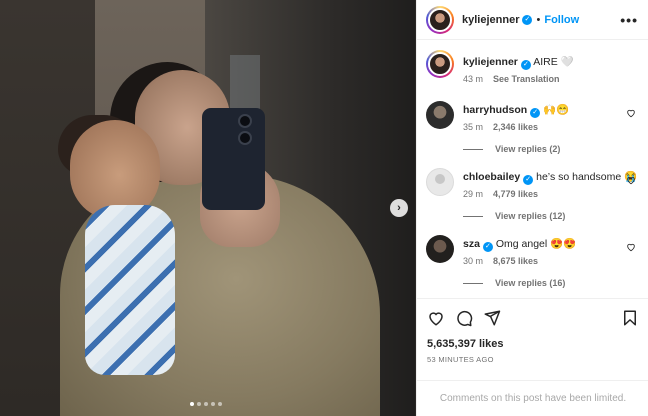  Describe the element at coordinates (533, 344) in the screenshot. I see `likes-count: 5,635,397 likes` at that location.